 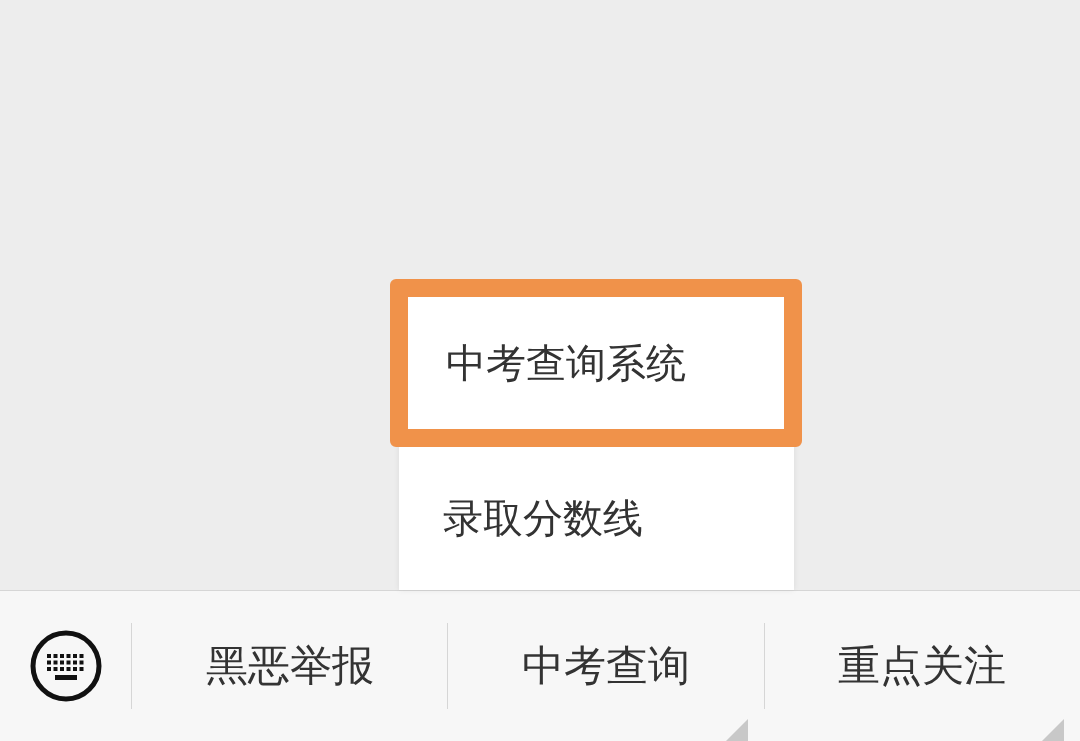 I want to click on menu-item: 中考查询系统, so click(x=596, y=363).